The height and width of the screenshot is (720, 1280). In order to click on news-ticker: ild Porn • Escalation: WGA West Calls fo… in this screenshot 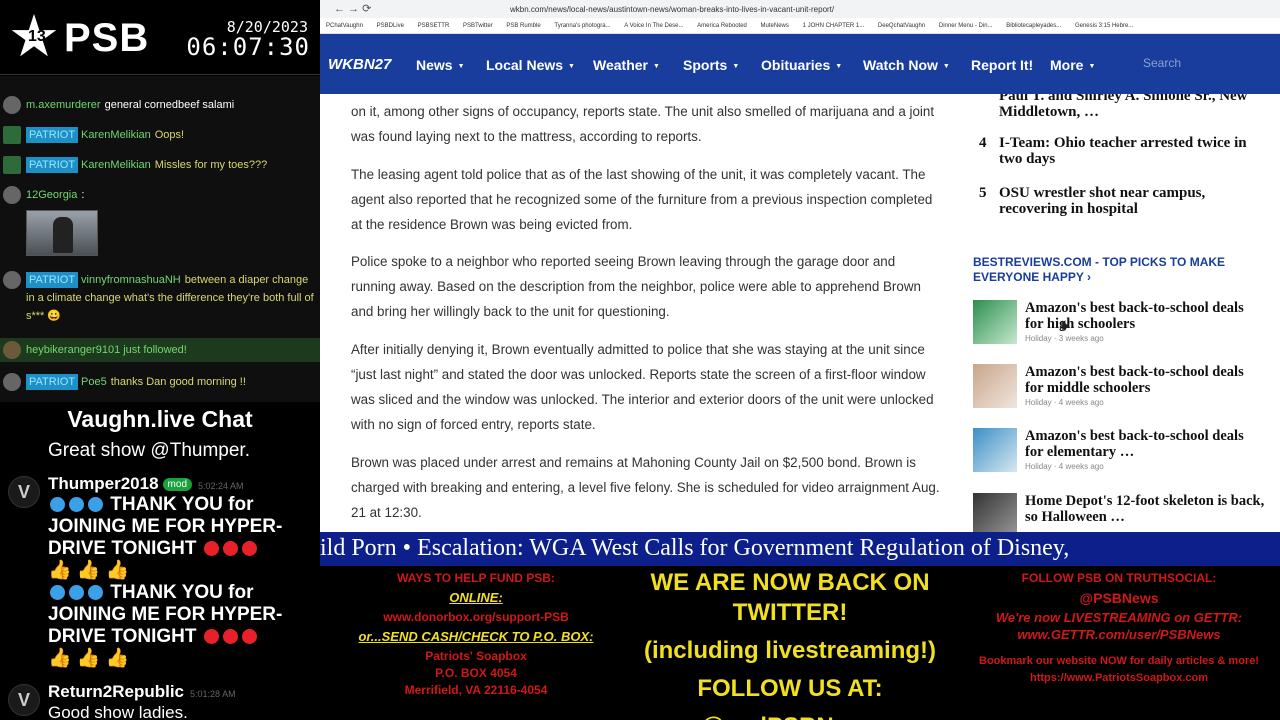, I will do `click(800, 549)`.